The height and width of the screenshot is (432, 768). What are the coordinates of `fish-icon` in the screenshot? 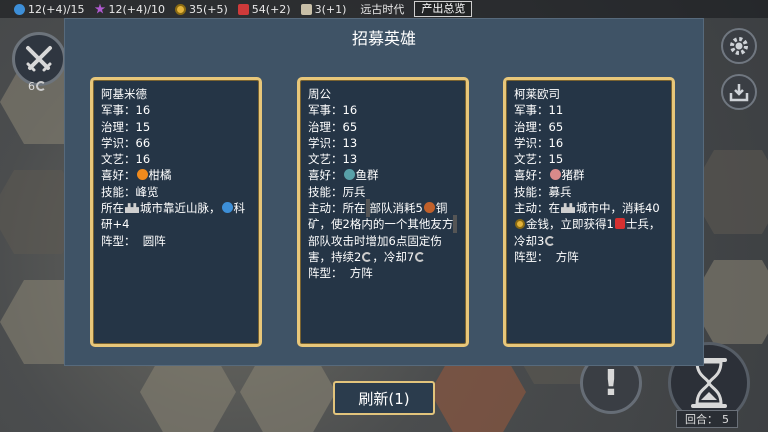 It's located at (349, 175).